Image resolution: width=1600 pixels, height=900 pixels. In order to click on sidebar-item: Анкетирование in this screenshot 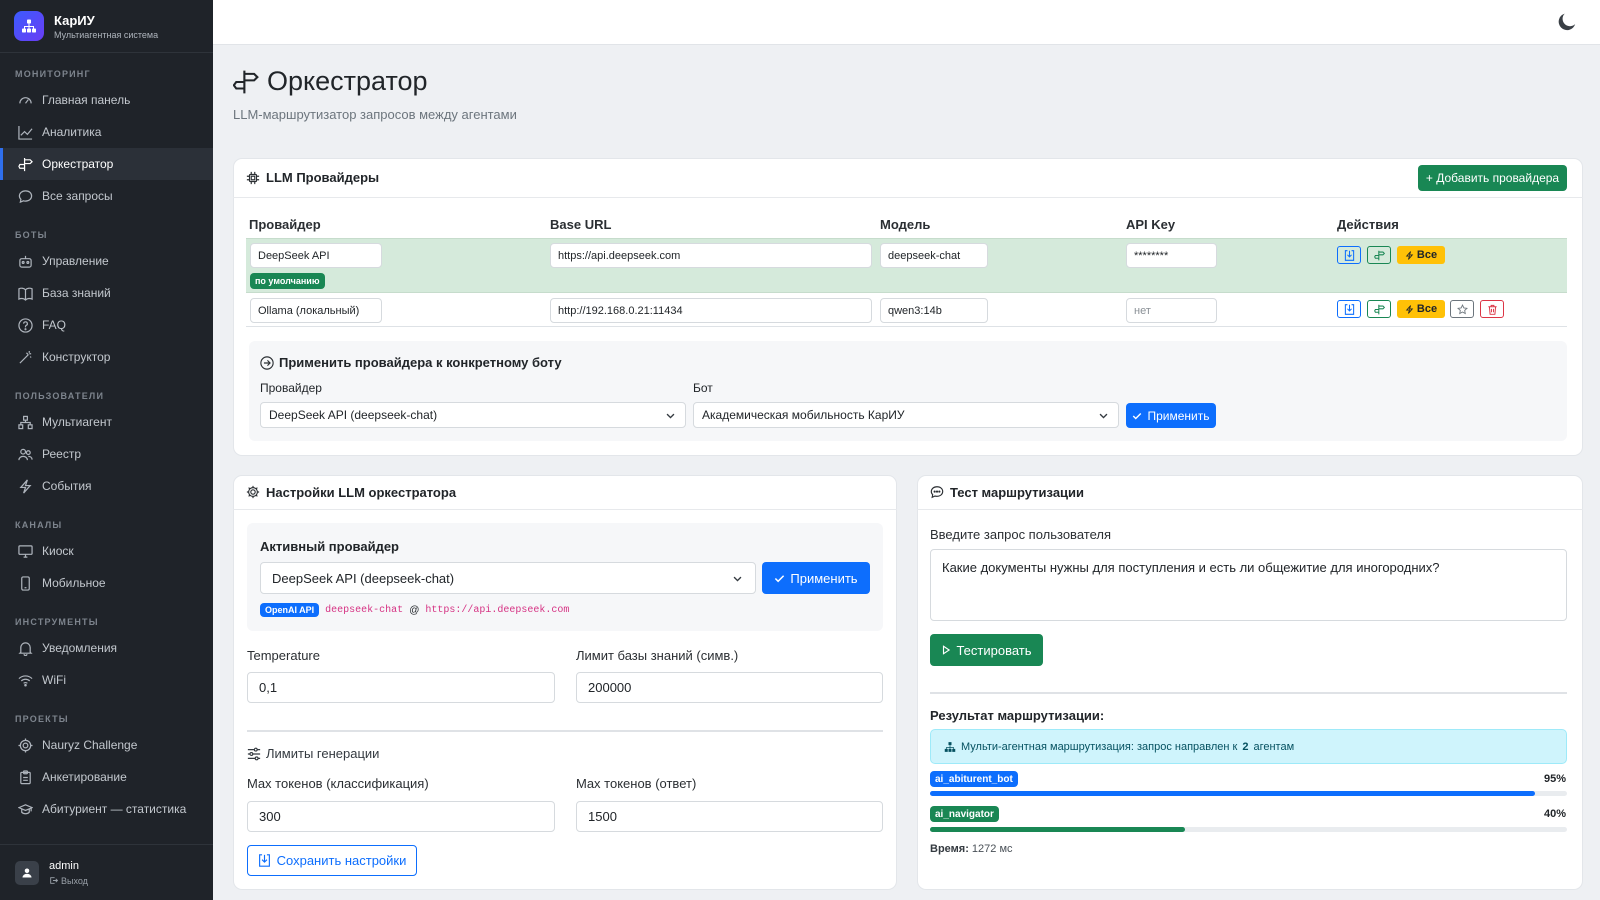, I will do `click(106, 777)`.